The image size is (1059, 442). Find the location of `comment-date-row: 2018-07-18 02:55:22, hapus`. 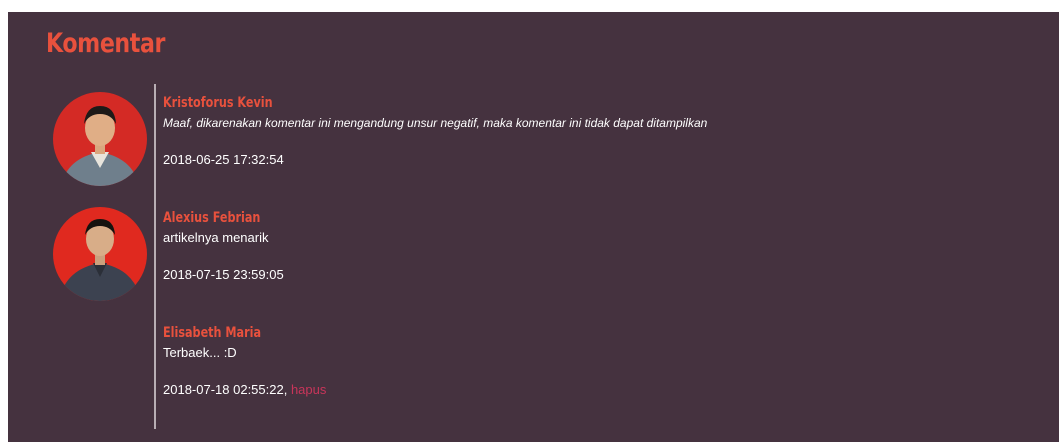

comment-date-row: 2018-07-18 02:55:22, hapus is located at coordinates (603, 390).